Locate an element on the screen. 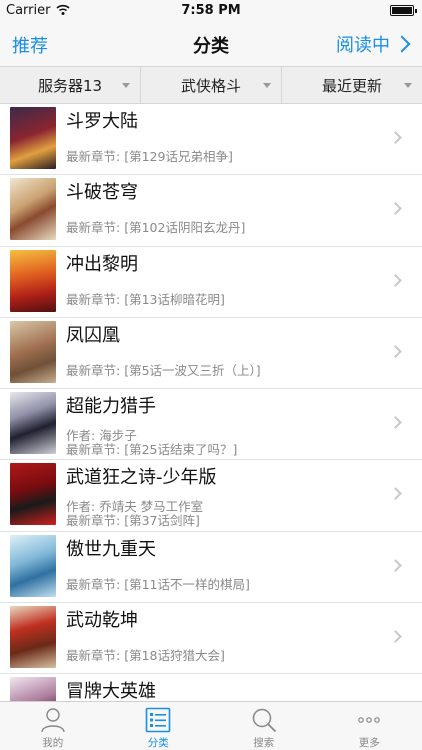 The width and height of the screenshot is (422, 750). list-item: 傲世九重天 最新章节: [第11话不一样的棋局] is located at coordinates (211, 567).